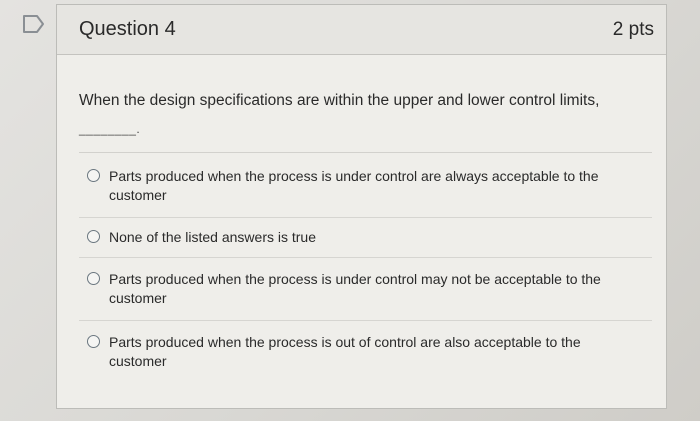 The height and width of the screenshot is (421, 700). What do you see at coordinates (34, 24) in the screenshot?
I see `bookmark-flag-icon` at bounding box center [34, 24].